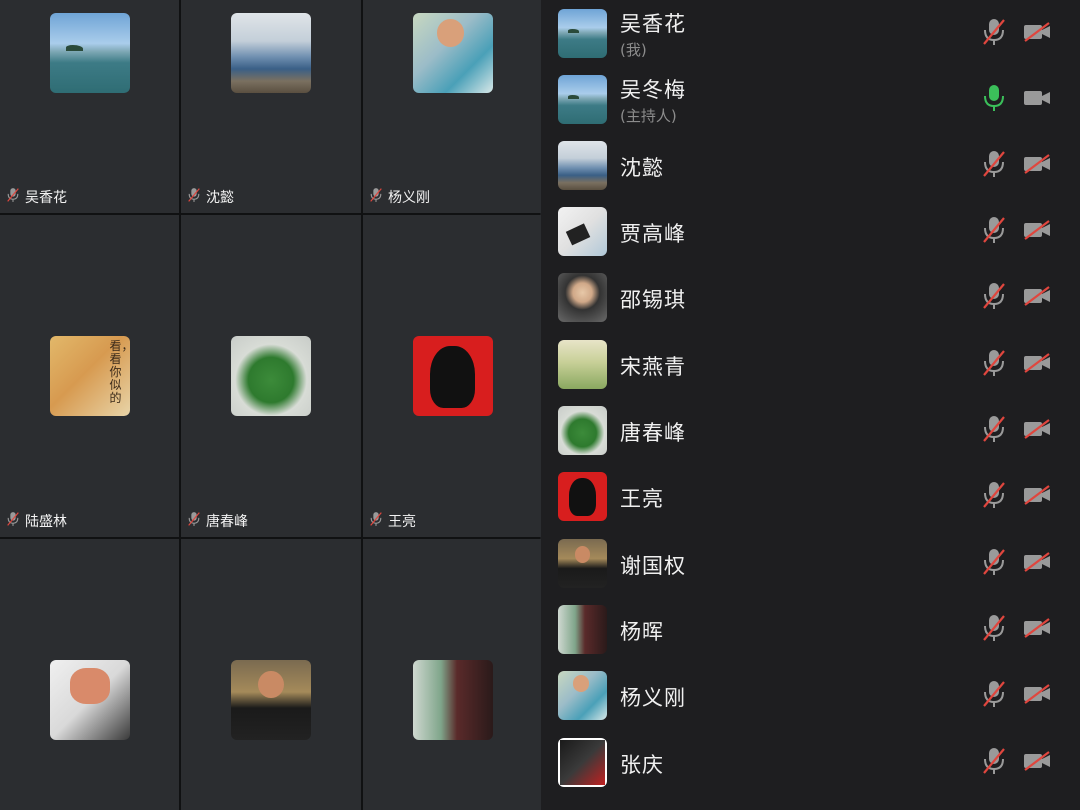 The image size is (1080, 810). Describe the element at coordinates (653, 300) in the screenshot. I see `member-name: 邵锡琪` at that location.